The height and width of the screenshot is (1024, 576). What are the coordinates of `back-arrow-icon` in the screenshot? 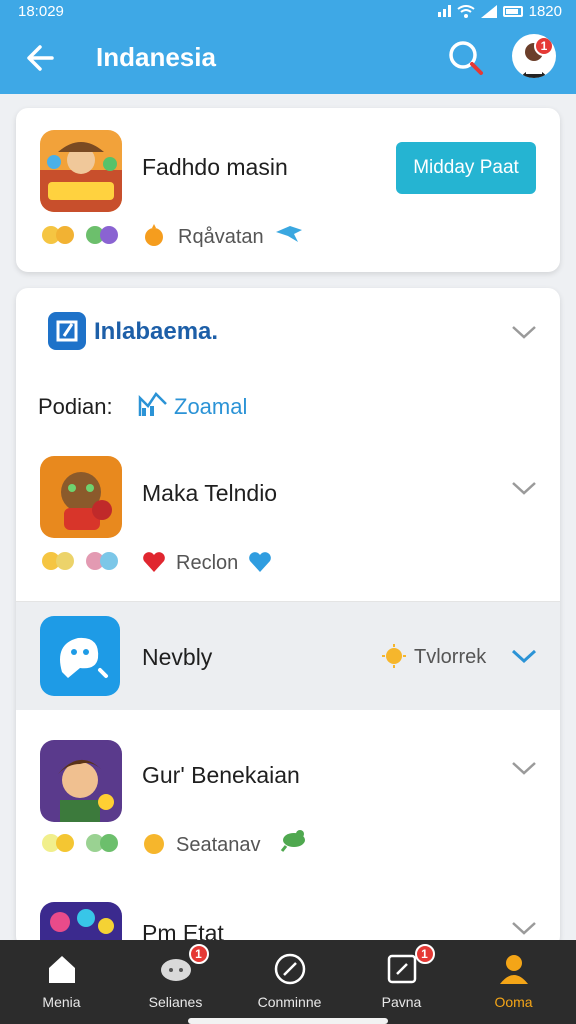 It's located at (40, 58).